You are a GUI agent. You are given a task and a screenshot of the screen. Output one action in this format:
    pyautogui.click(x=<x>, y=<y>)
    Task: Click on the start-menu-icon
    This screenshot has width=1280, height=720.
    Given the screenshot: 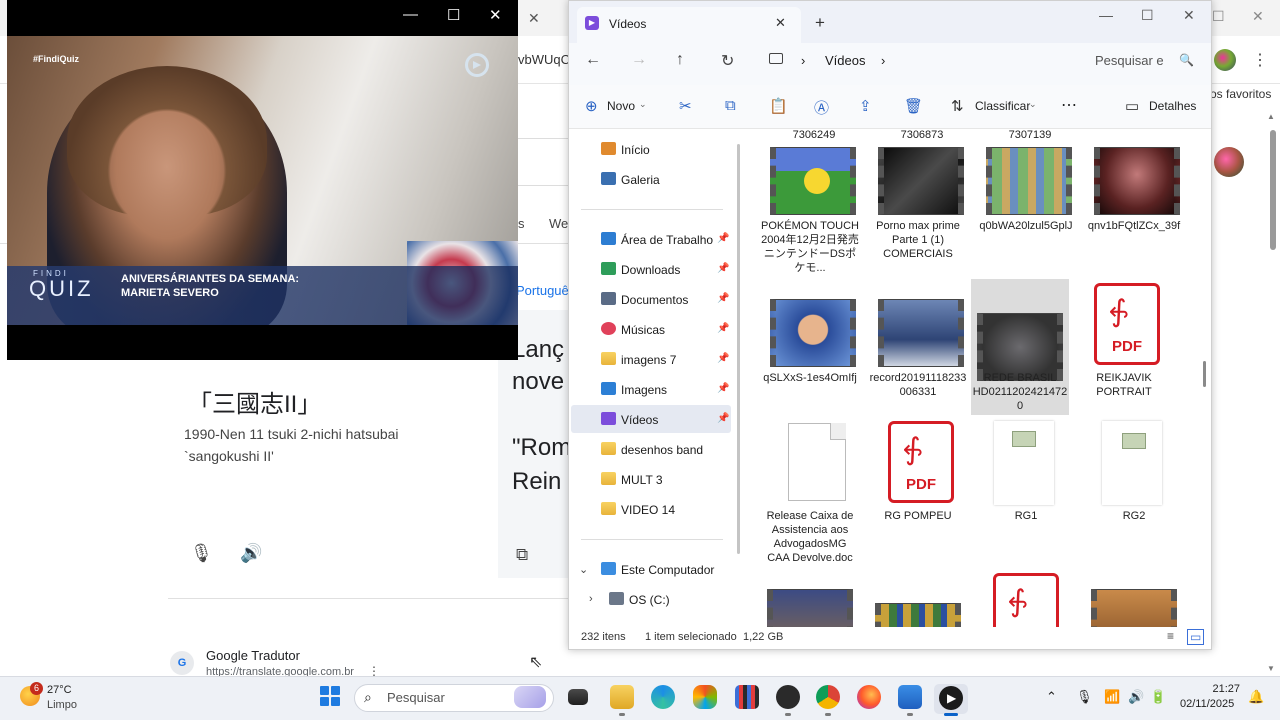 What is the action you would take?
    pyautogui.click(x=330, y=696)
    